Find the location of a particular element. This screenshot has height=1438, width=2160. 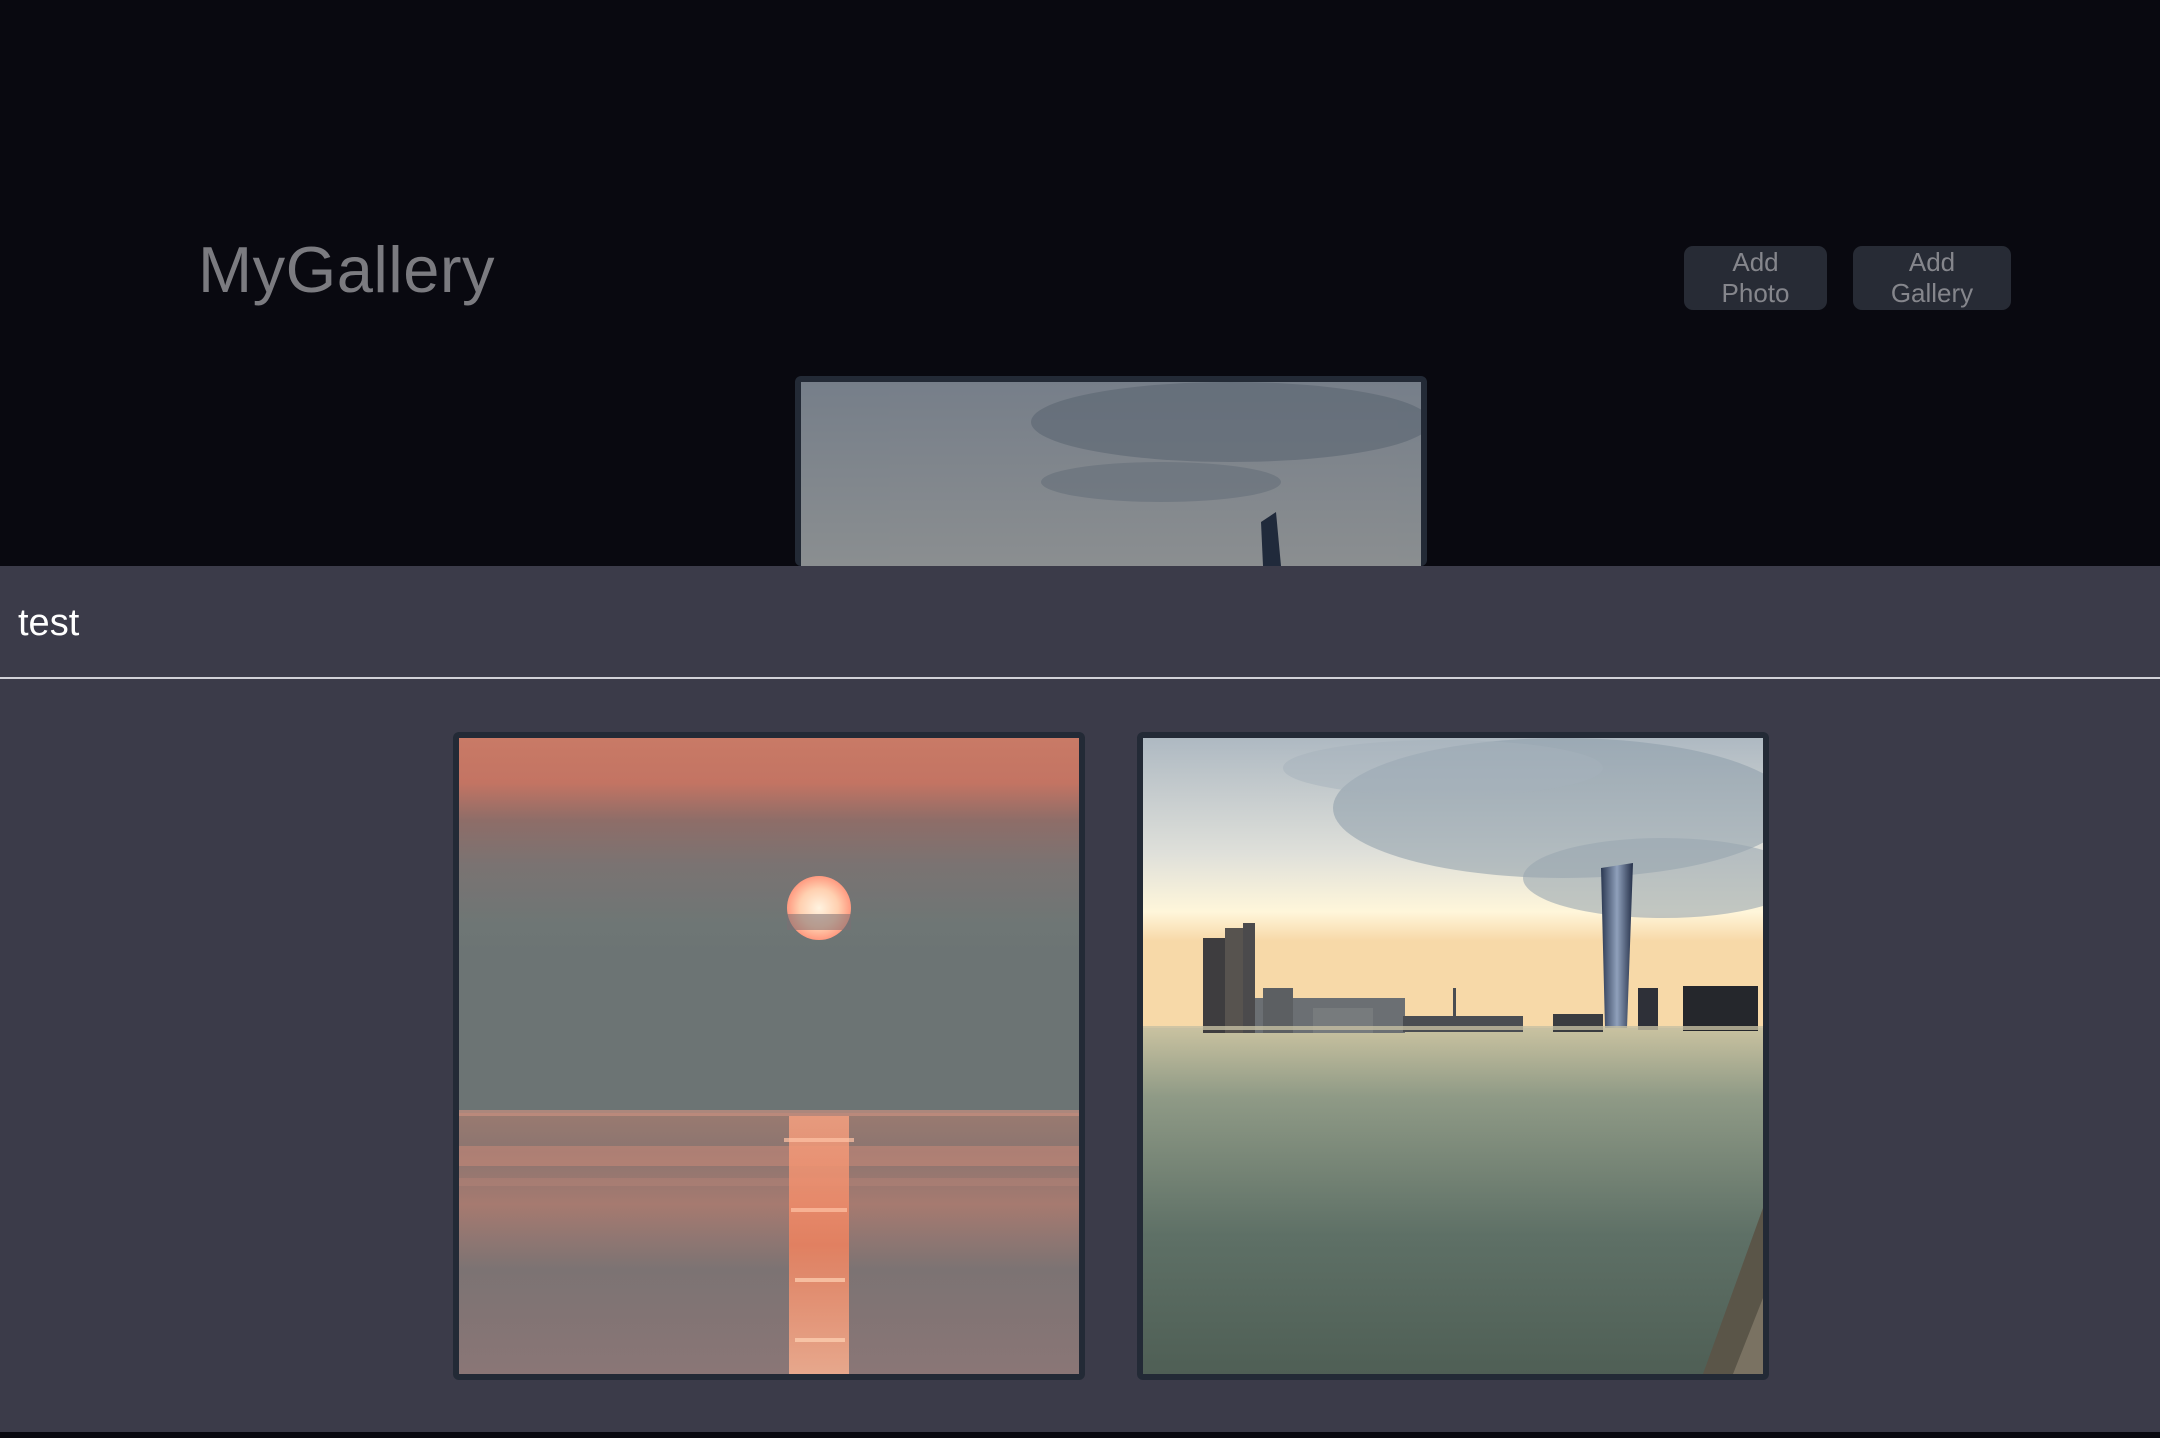

title-divider is located at coordinates (1080, 678).